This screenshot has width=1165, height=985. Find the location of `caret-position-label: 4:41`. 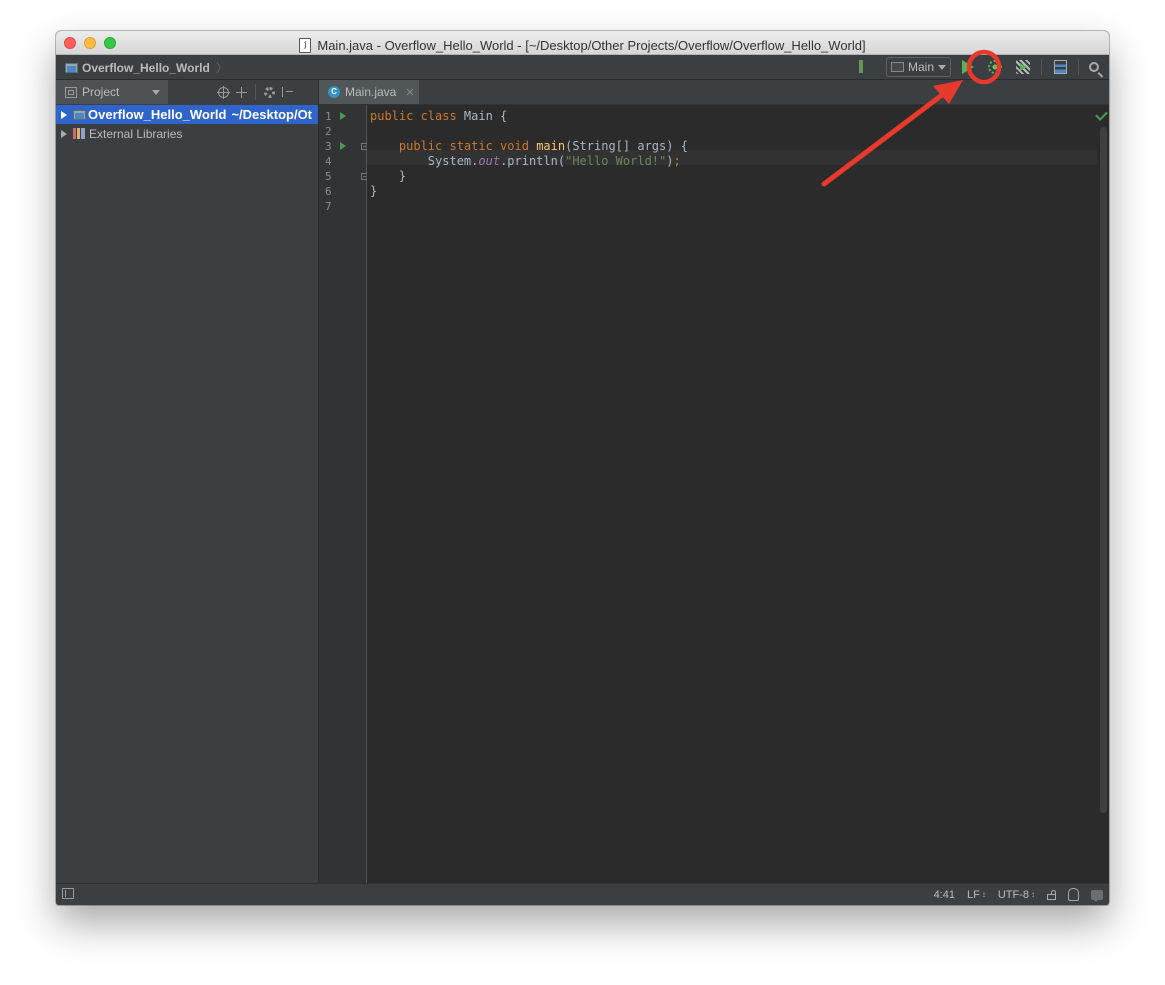

caret-position-label: 4:41 is located at coordinates (944, 894).